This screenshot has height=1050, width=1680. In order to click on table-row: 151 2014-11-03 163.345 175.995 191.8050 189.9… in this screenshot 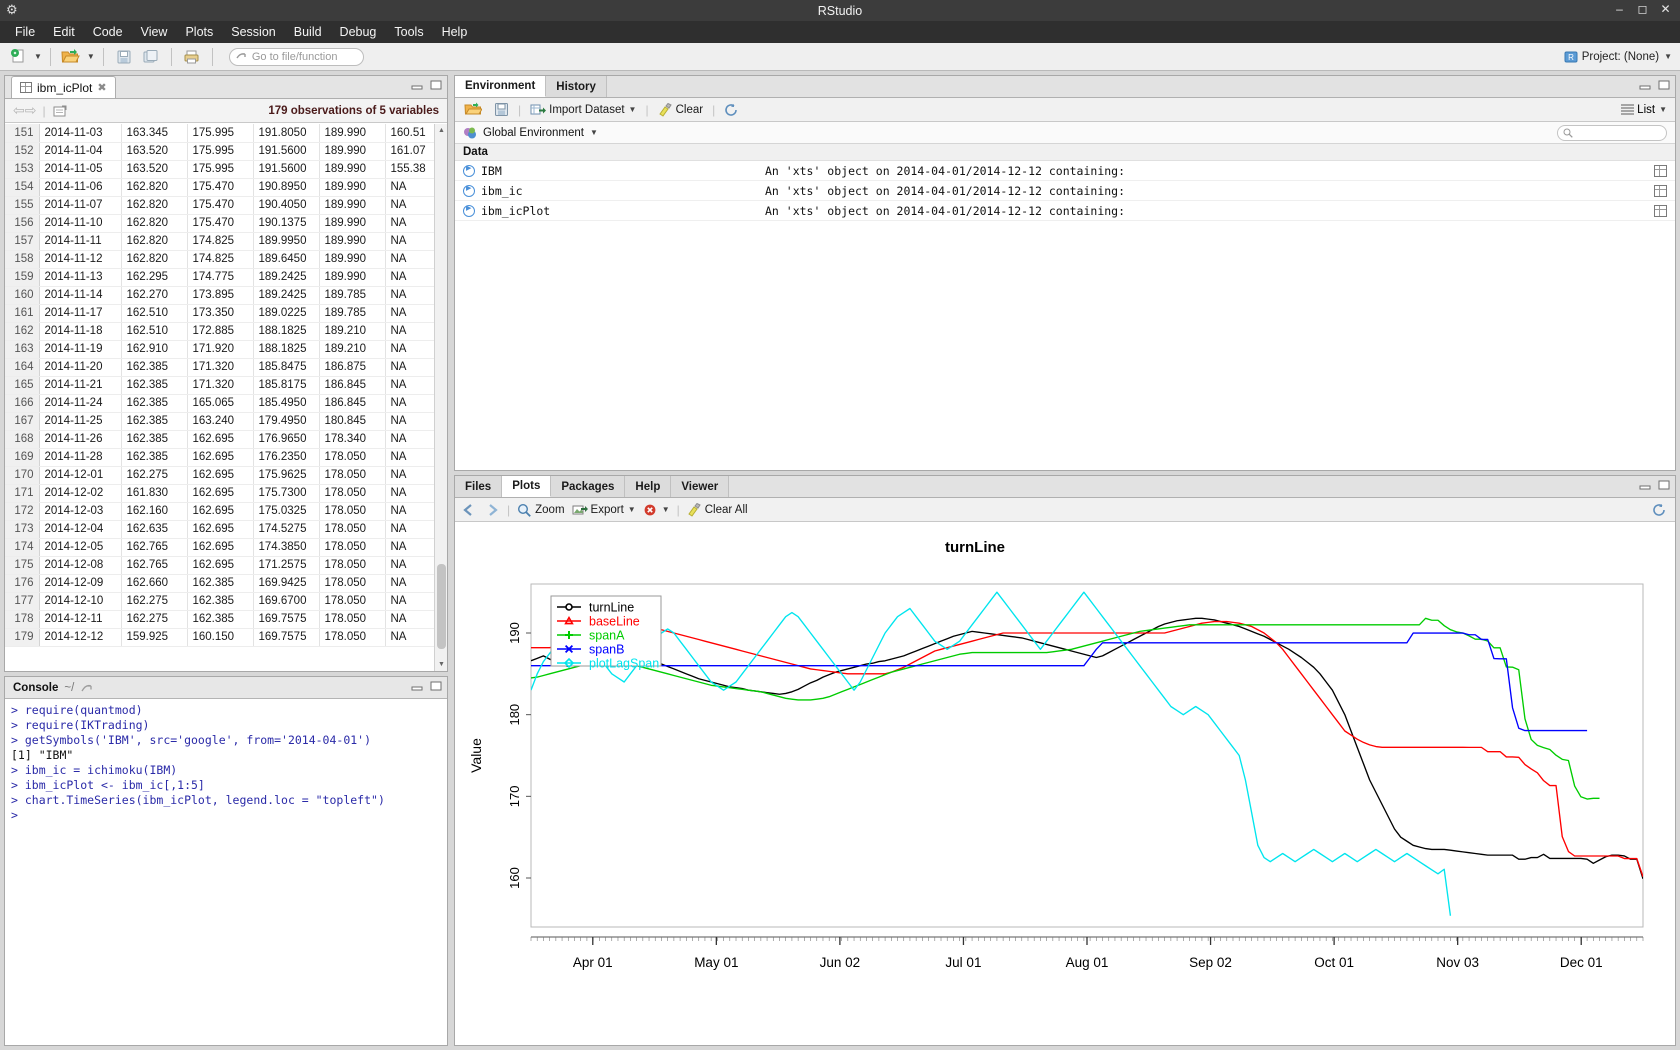, I will do `click(220, 133)`.